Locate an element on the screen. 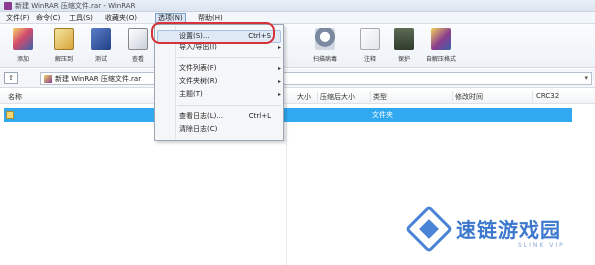 The width and height of the screenshot is (595, 265). sfx-icon is located at coordinates (441, 39).